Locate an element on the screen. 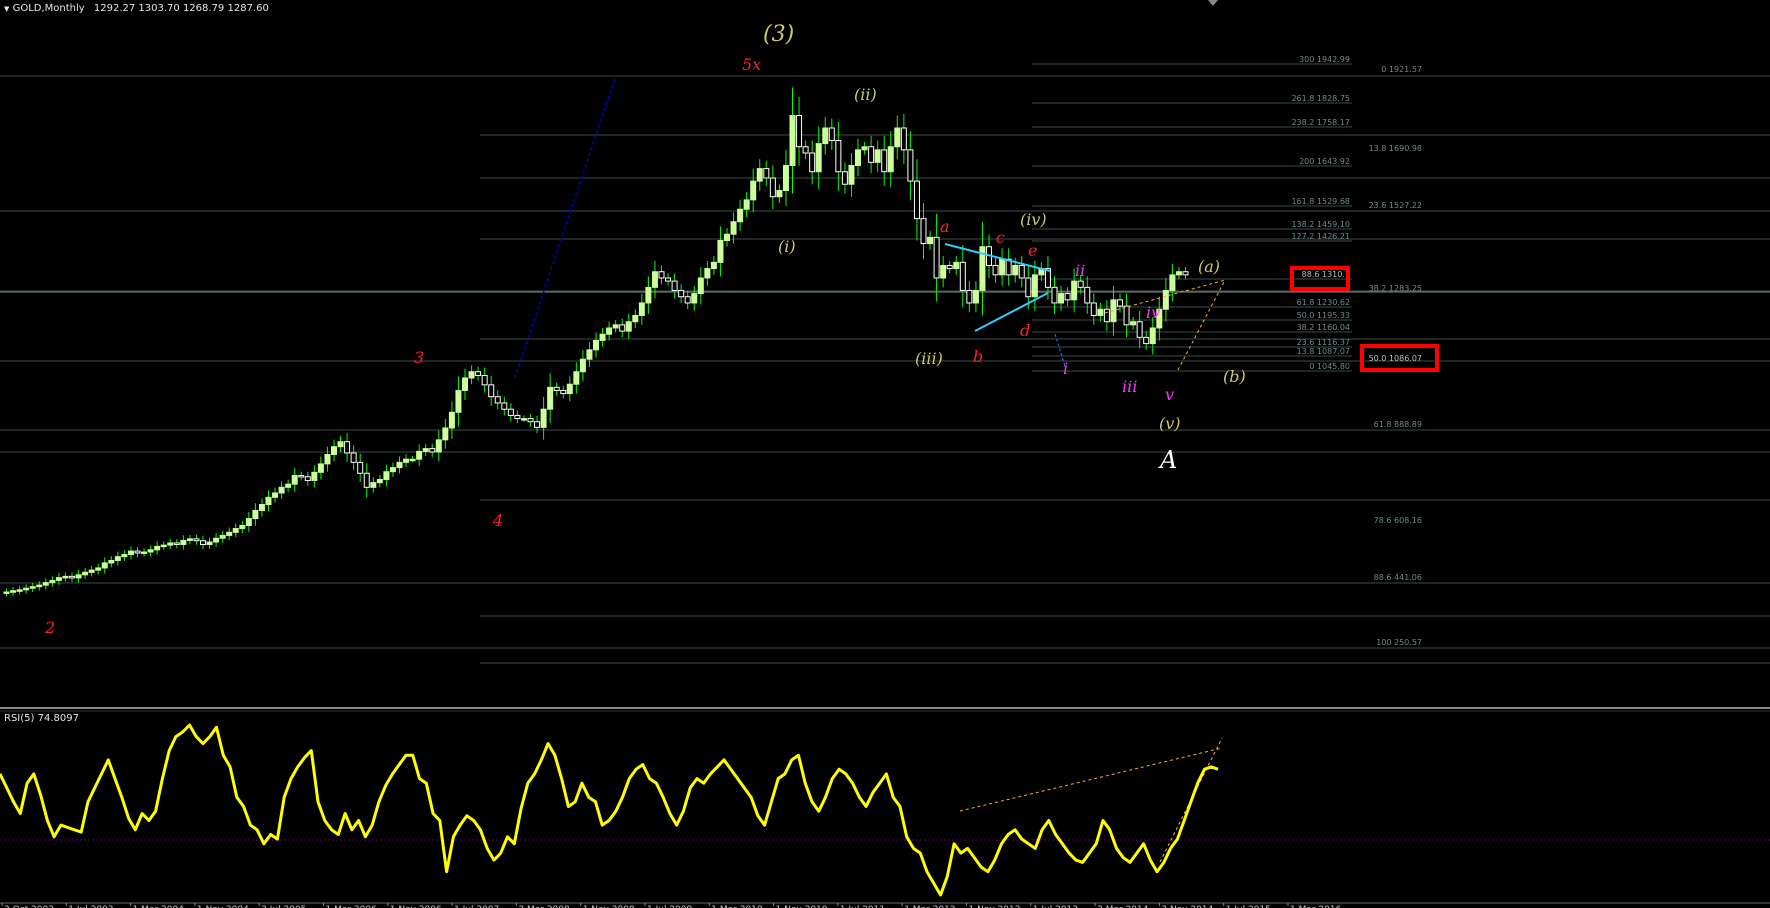  fib-near-label: 161.8 1529.68 is located at coordinates (1320, 201).